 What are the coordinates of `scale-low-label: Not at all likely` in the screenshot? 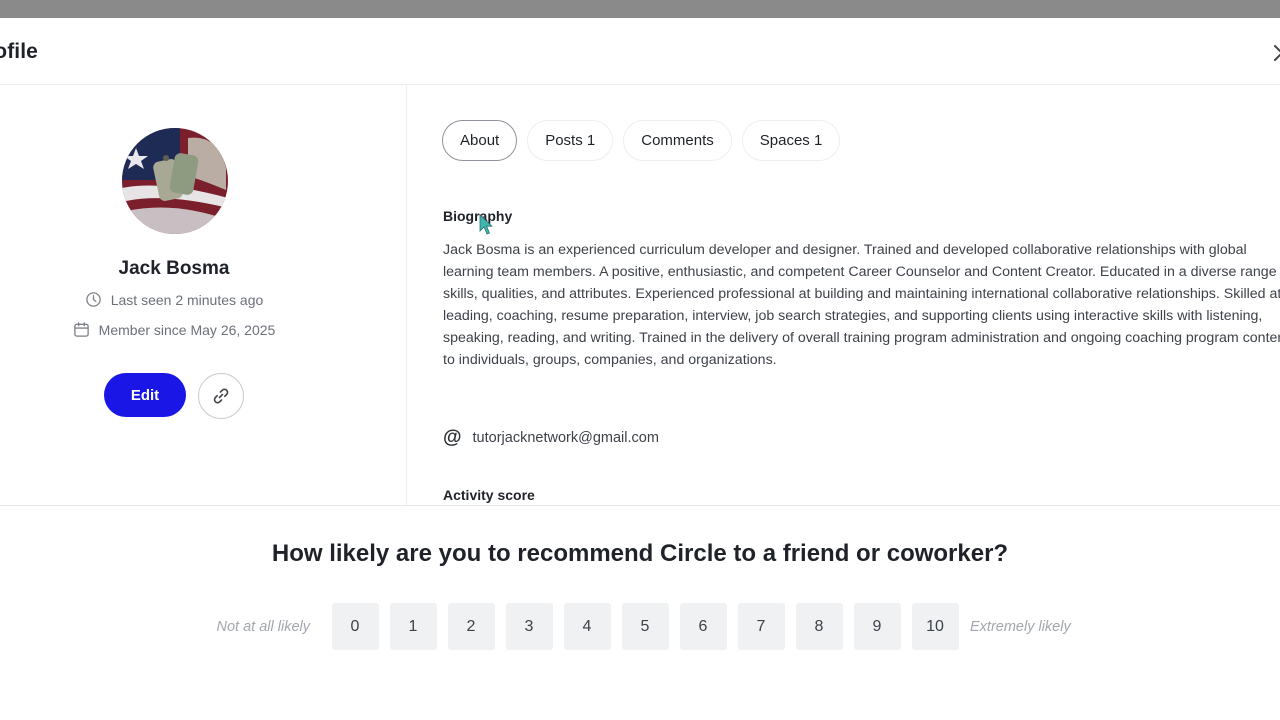 It's located at (263, 626).